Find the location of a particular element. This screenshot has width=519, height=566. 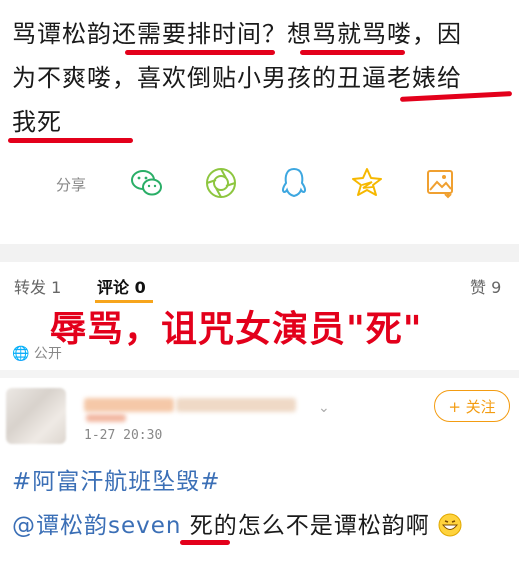

tab-comments: 评论 0 is located at coordinates (121, 286).